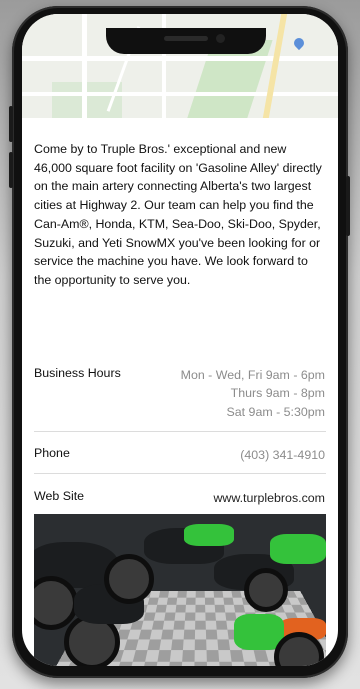 The image size is (360, 689). What do you see at coordinates (299, 43) in the screenshot?
I see `map-pin-icon` at bounding box center [299, 43].